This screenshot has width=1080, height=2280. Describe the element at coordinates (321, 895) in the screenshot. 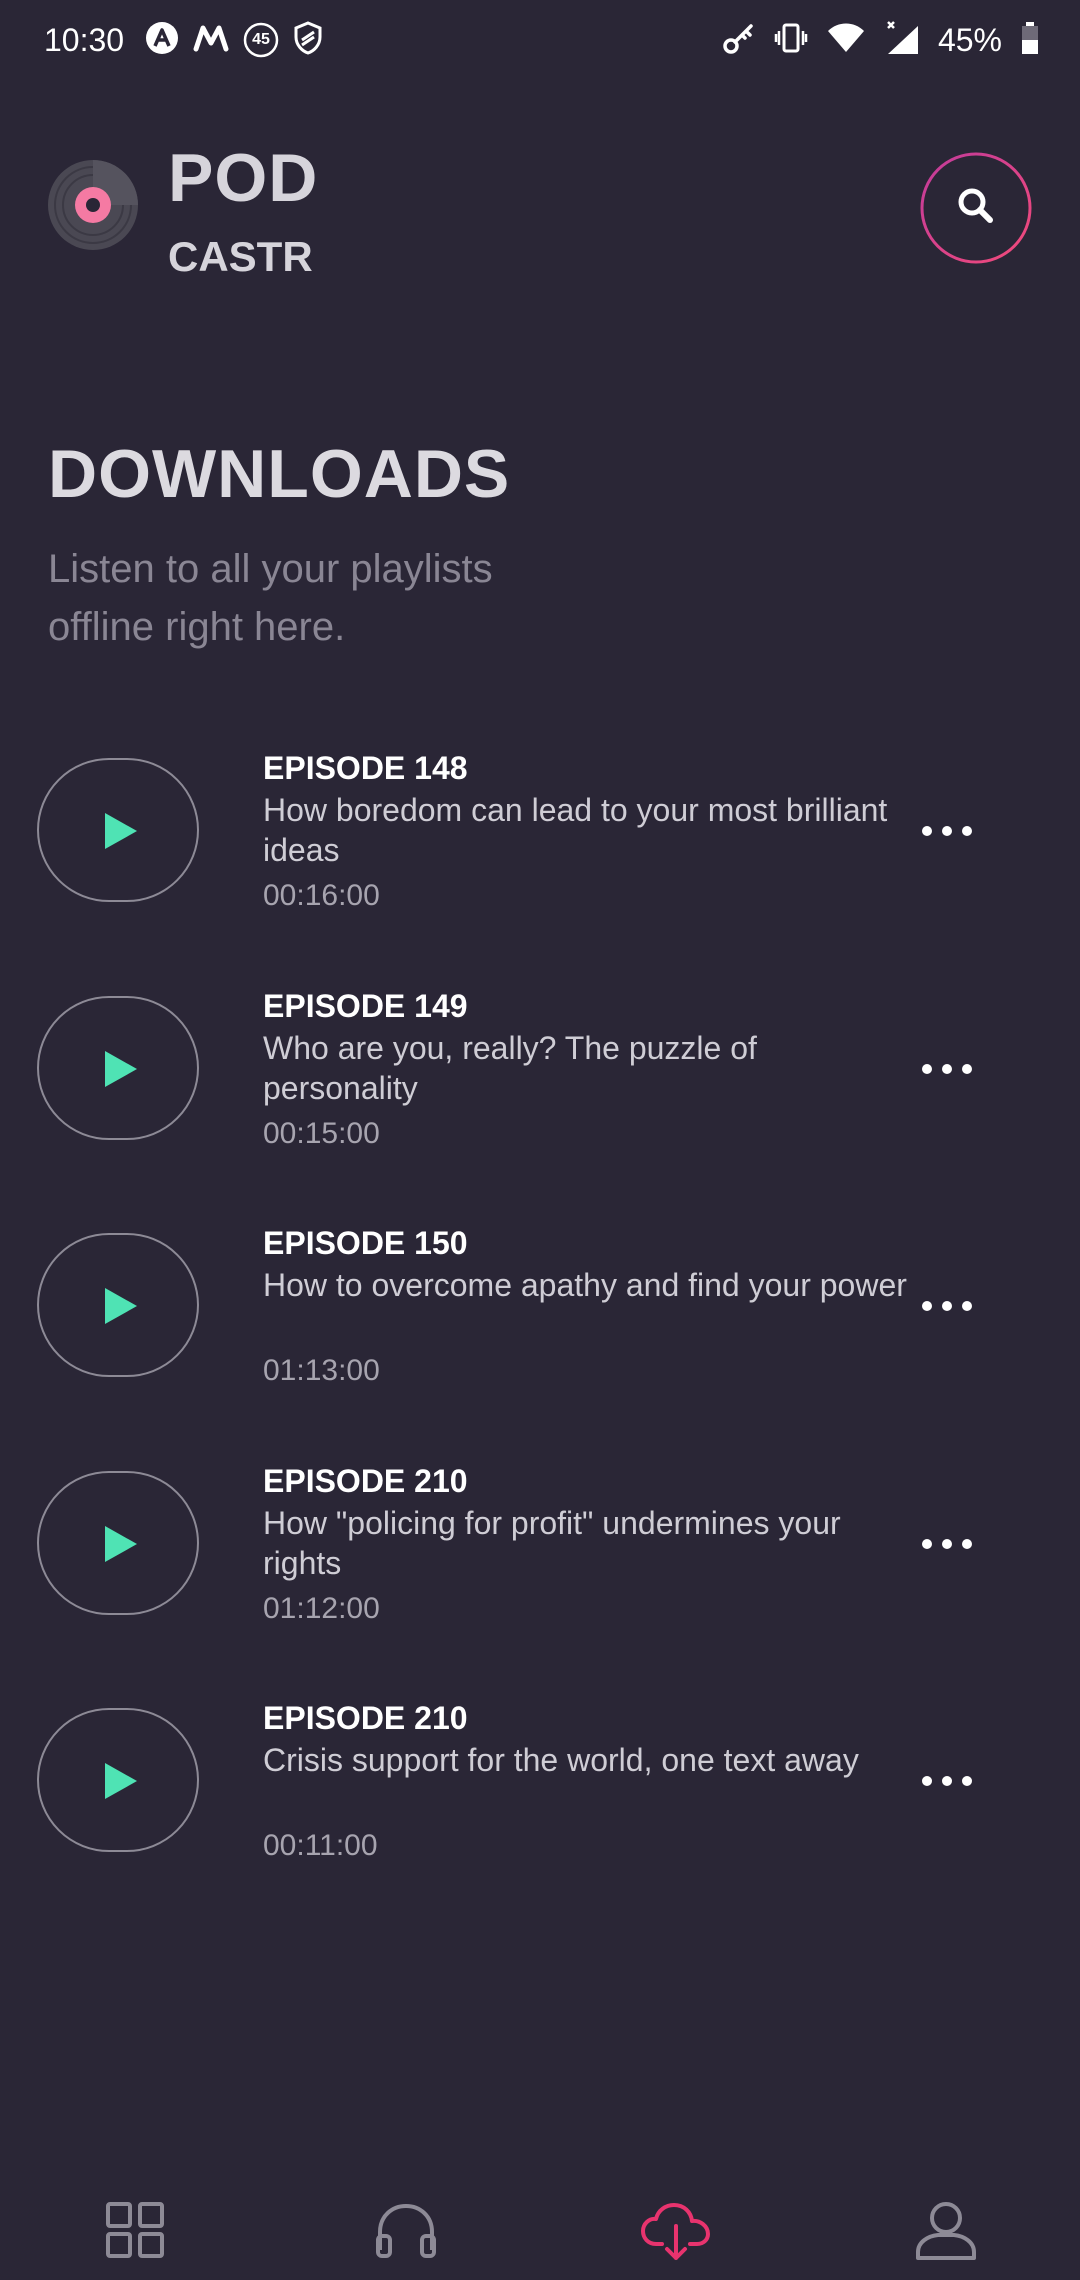

I see `episode-duration: 00:16:00` at that location.